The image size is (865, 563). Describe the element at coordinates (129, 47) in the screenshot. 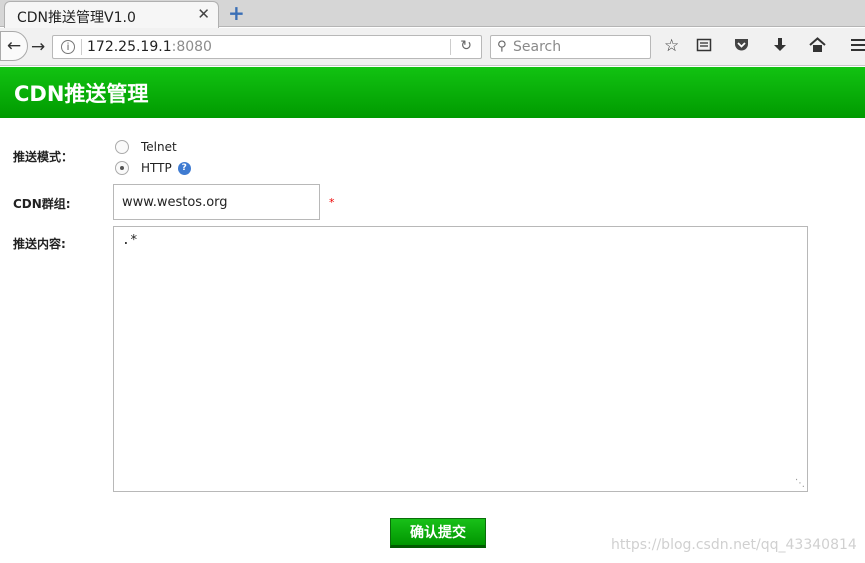

I see `url-host: 172.25.19.1` at that location.